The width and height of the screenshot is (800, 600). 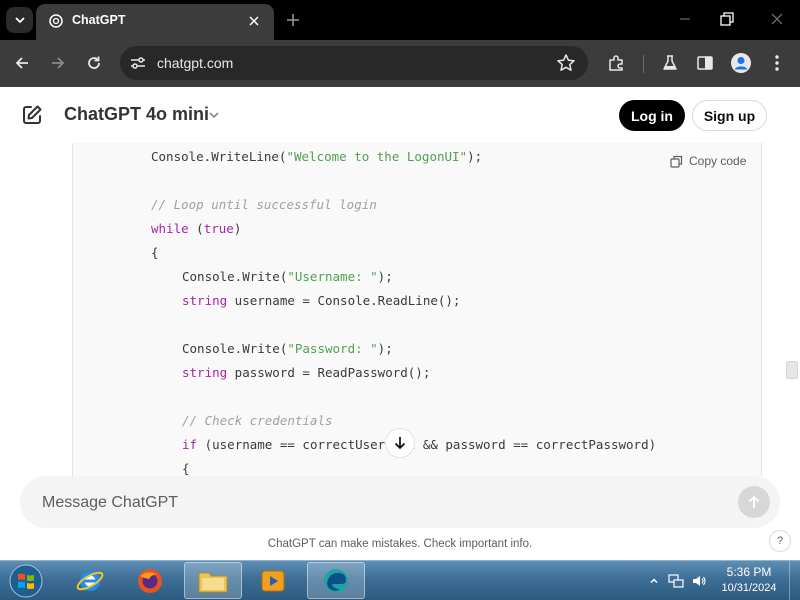 What do you see at coordinates (196, 228) in the screenshot?
I see `code-token-plain: (` at bounding box center [196, 228].